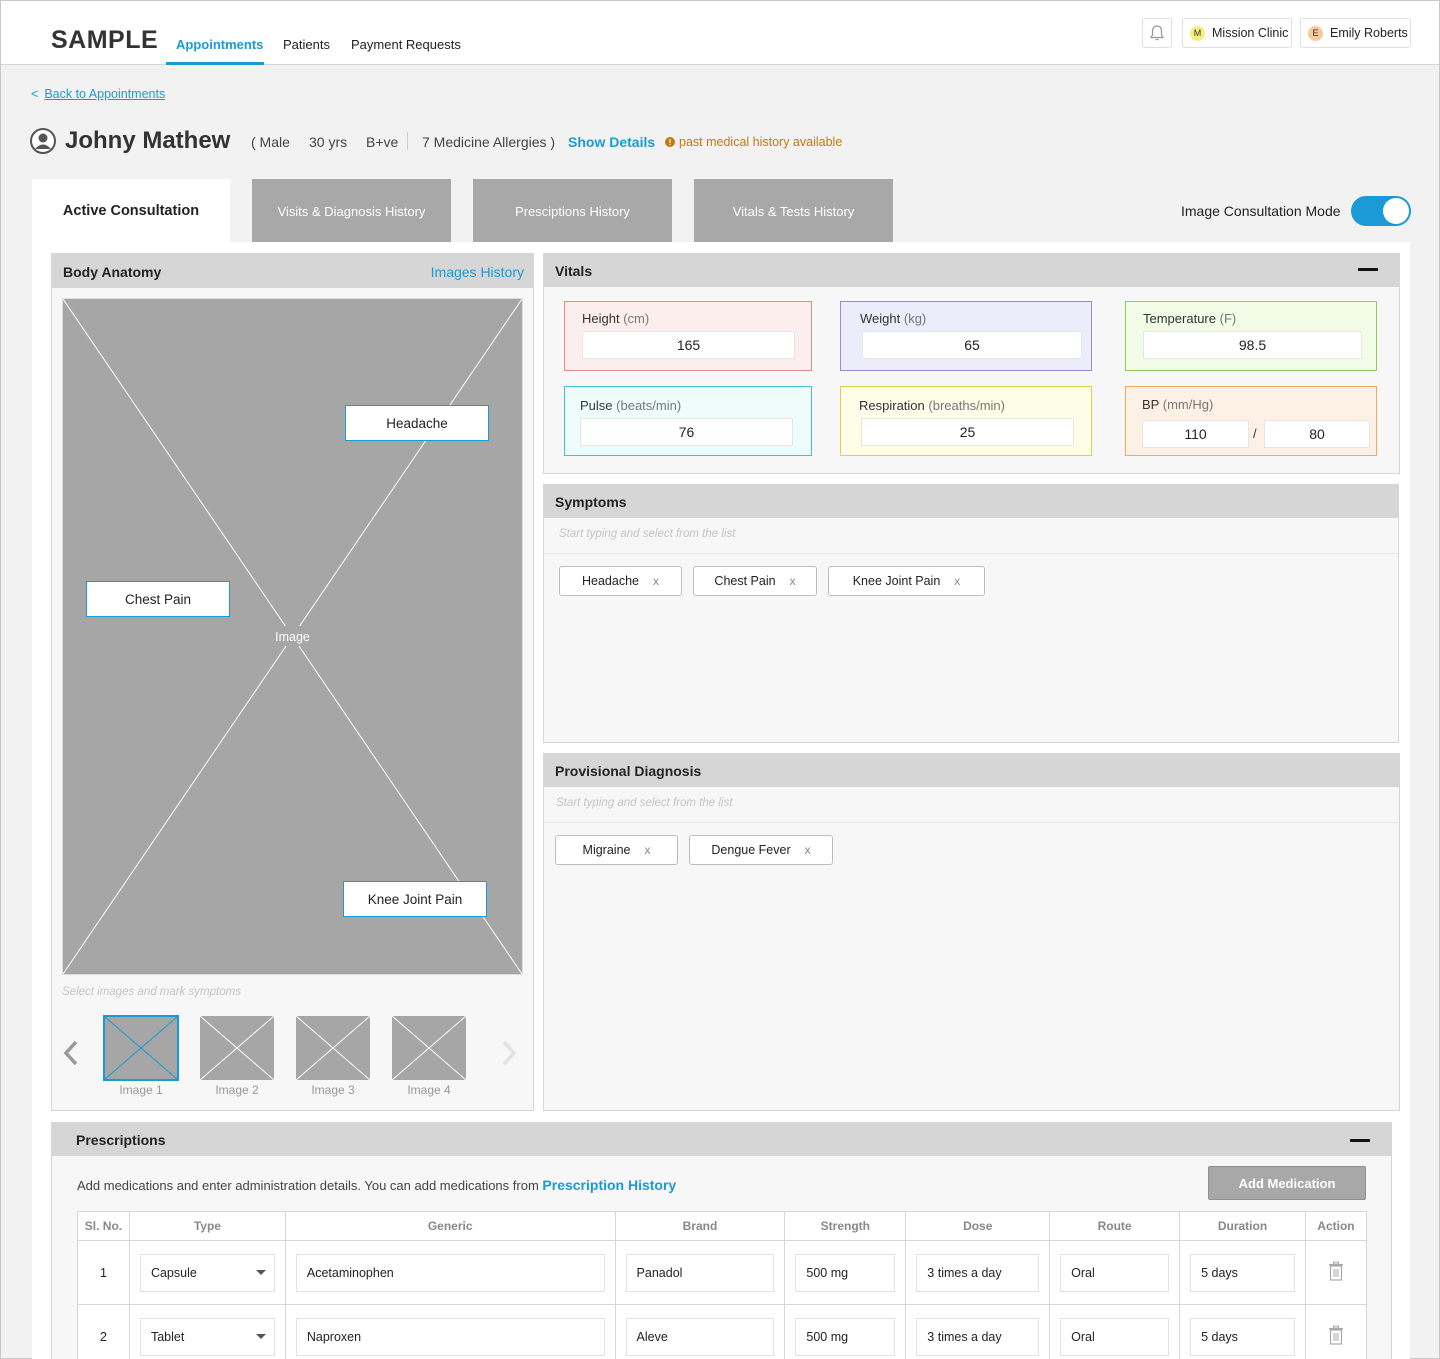 This screenshot has width=1440, height=1359. What do you see at coordinates (1381, 211) in the screenshot?
I see `image-consultation-toggle` at bounding box center [1381, 211].